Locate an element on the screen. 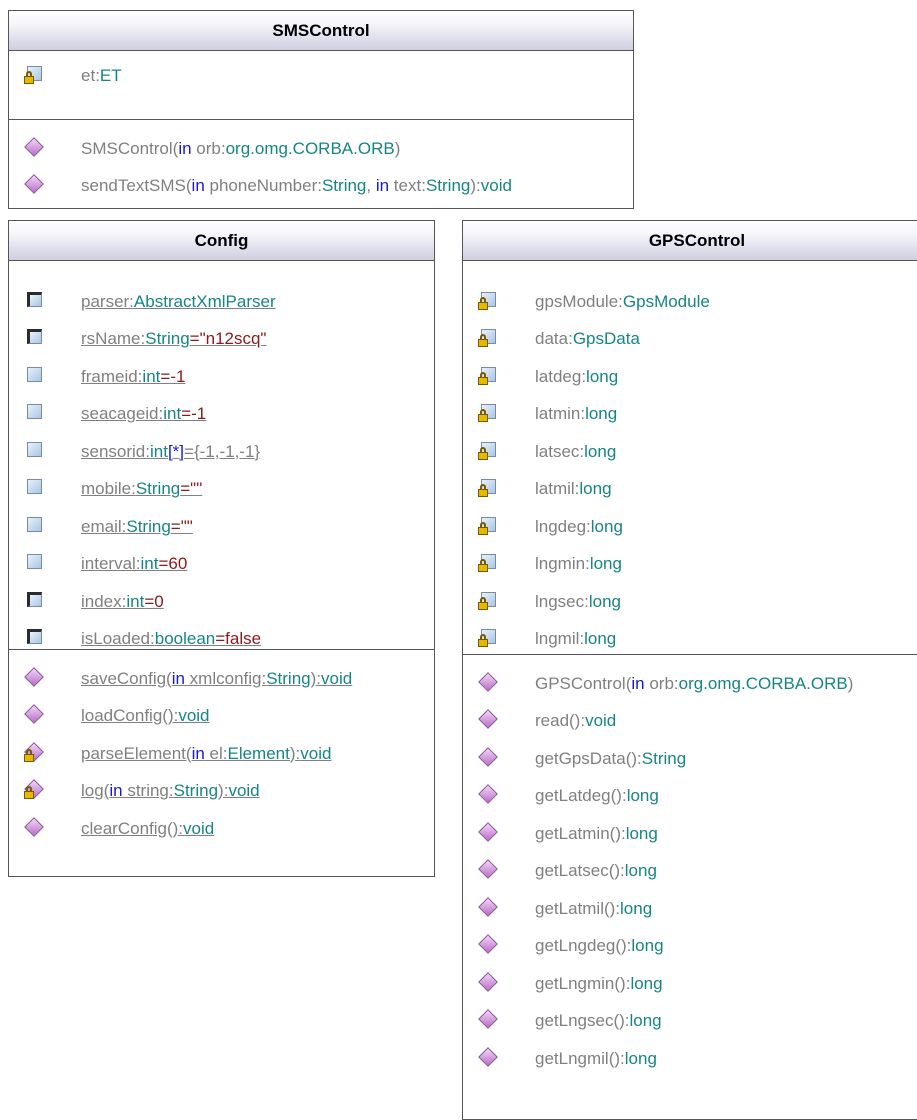  attribute-row: seacageid:int=-1 is located at coordinates (221, 415).